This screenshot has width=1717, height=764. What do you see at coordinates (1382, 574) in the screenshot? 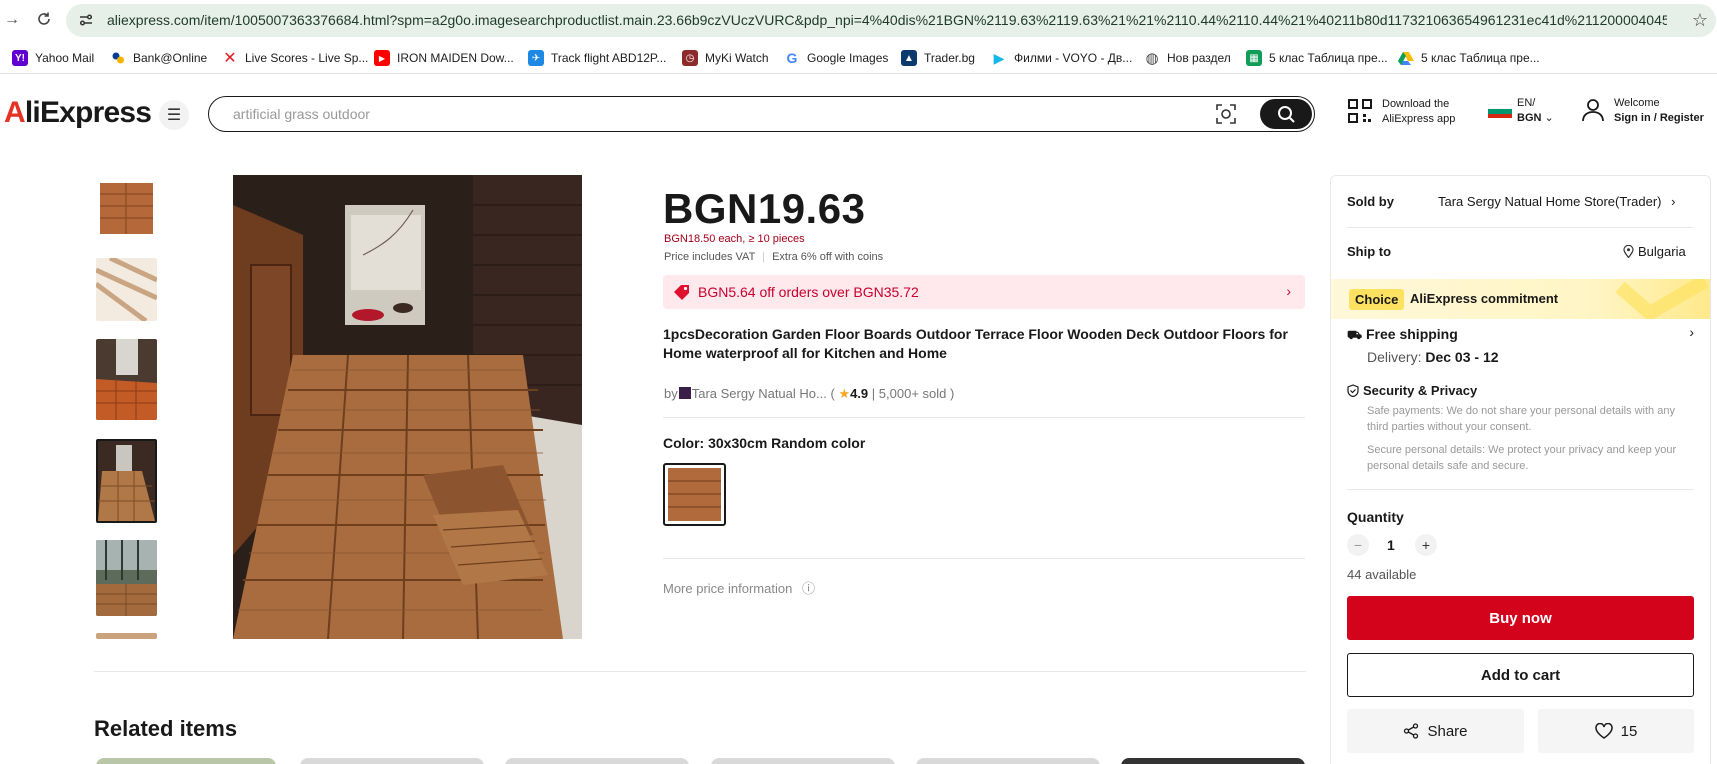
I see `available-count: 44 available` at bounding box center [1382, 574].